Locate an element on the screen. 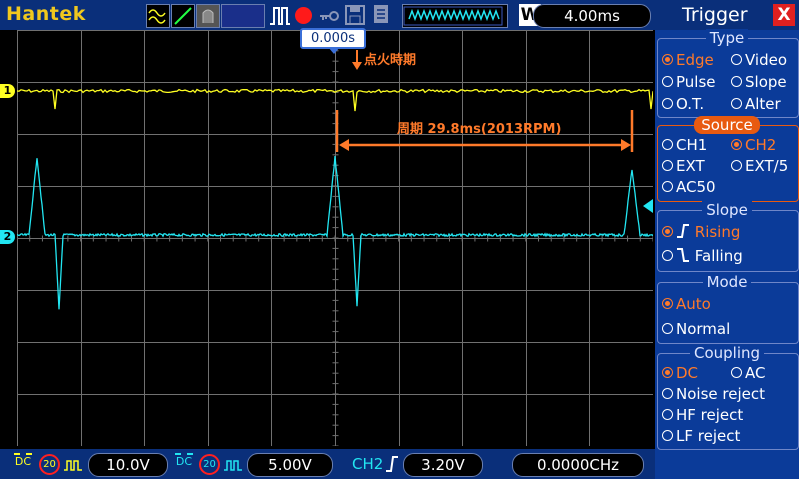 The image size is (799, 479). trigger-position-readout: 0.000s is located at coordinates (333, 38).